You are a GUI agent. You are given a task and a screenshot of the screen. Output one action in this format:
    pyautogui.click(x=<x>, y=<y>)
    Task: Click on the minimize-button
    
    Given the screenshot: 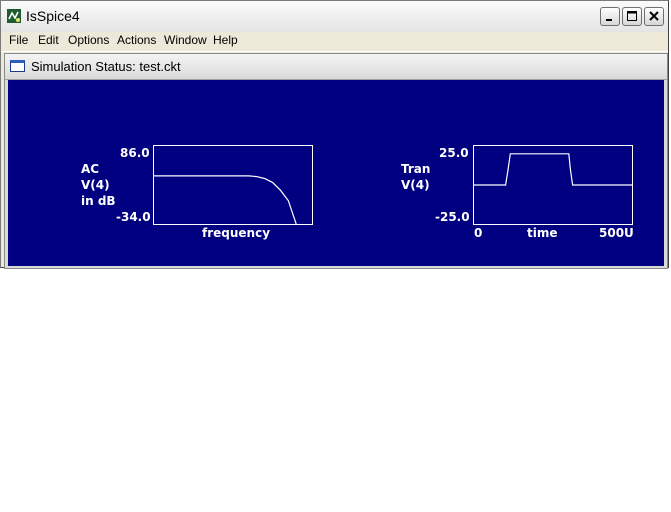 What is the action you would take?
    pyautogui.click(x=610, y=16)
    